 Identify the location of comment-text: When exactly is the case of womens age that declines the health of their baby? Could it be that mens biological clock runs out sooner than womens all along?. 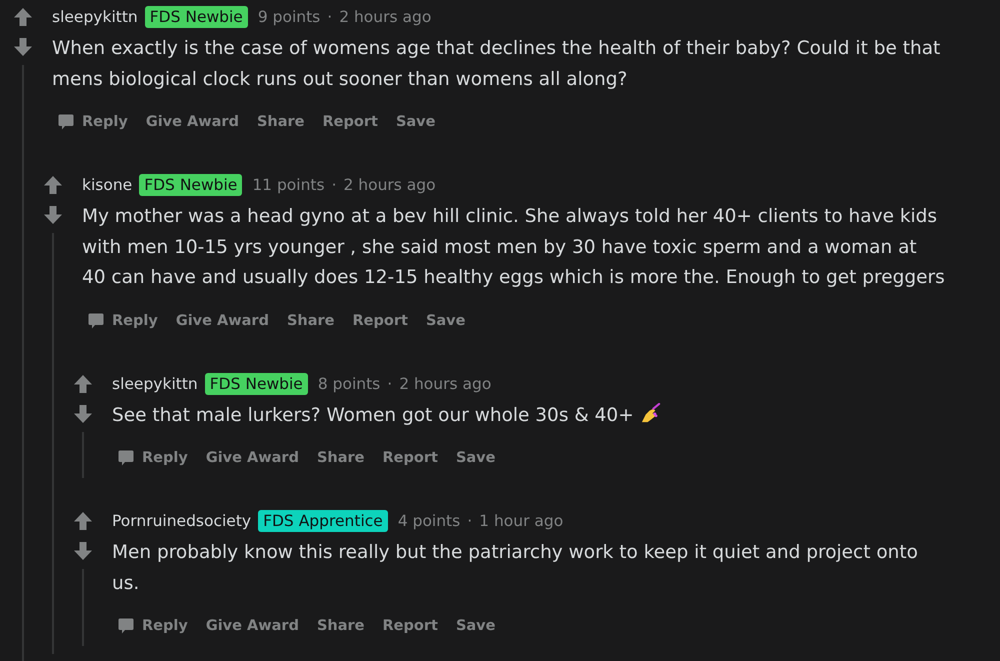
(496, 64).